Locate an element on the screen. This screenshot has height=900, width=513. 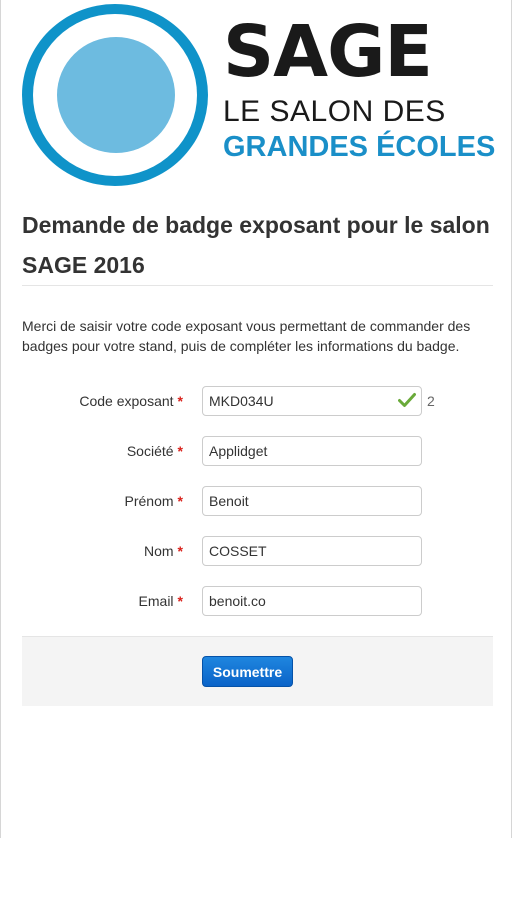
logo-tagline-line1: LE SALON DES is located at coordinates (334, 111).